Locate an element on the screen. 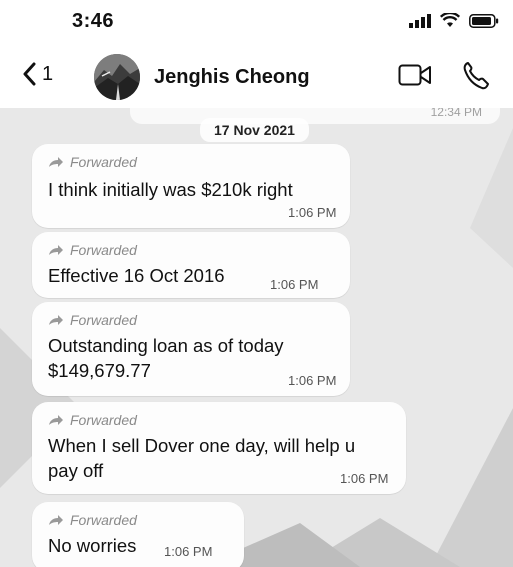  message-bubble: Forwarded No worries 1:06 PM is located at coordinates (138, 534).